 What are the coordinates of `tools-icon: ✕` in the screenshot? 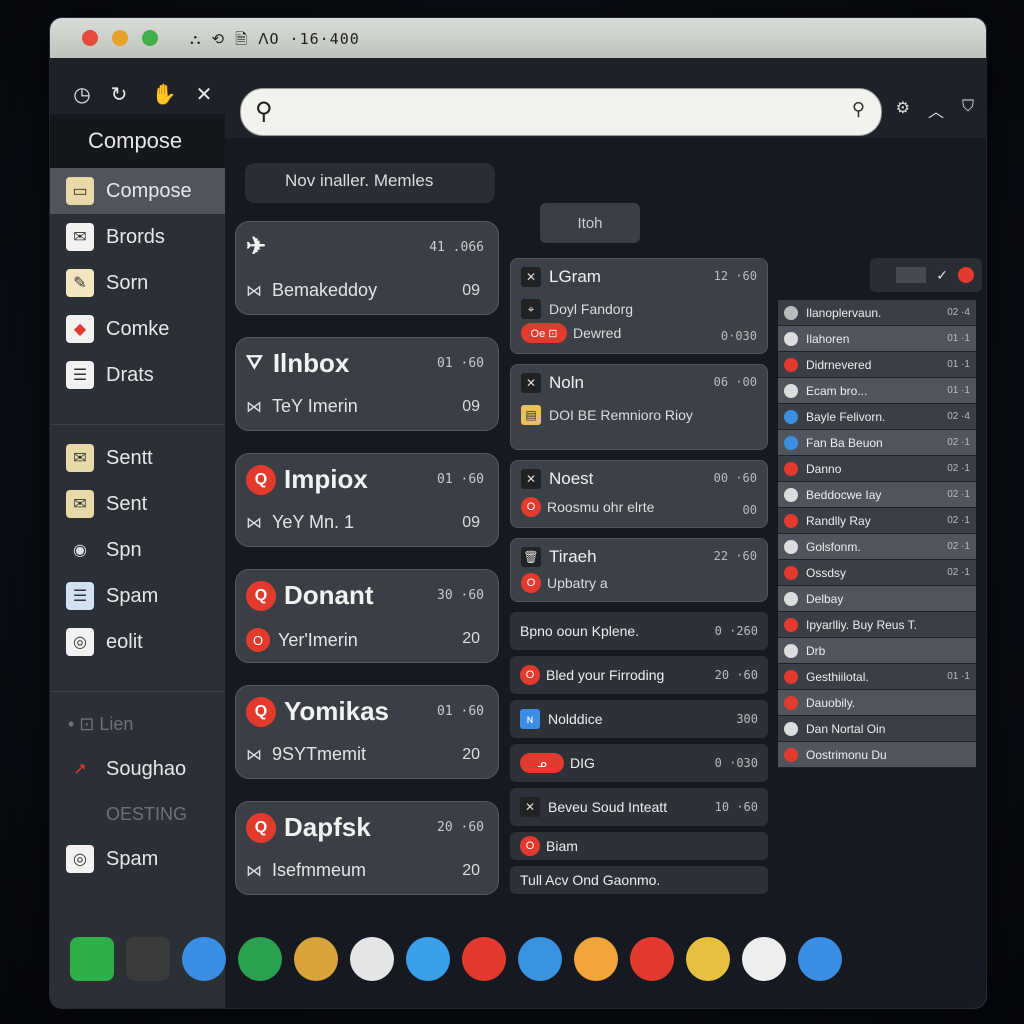 It's located at (204, 94).